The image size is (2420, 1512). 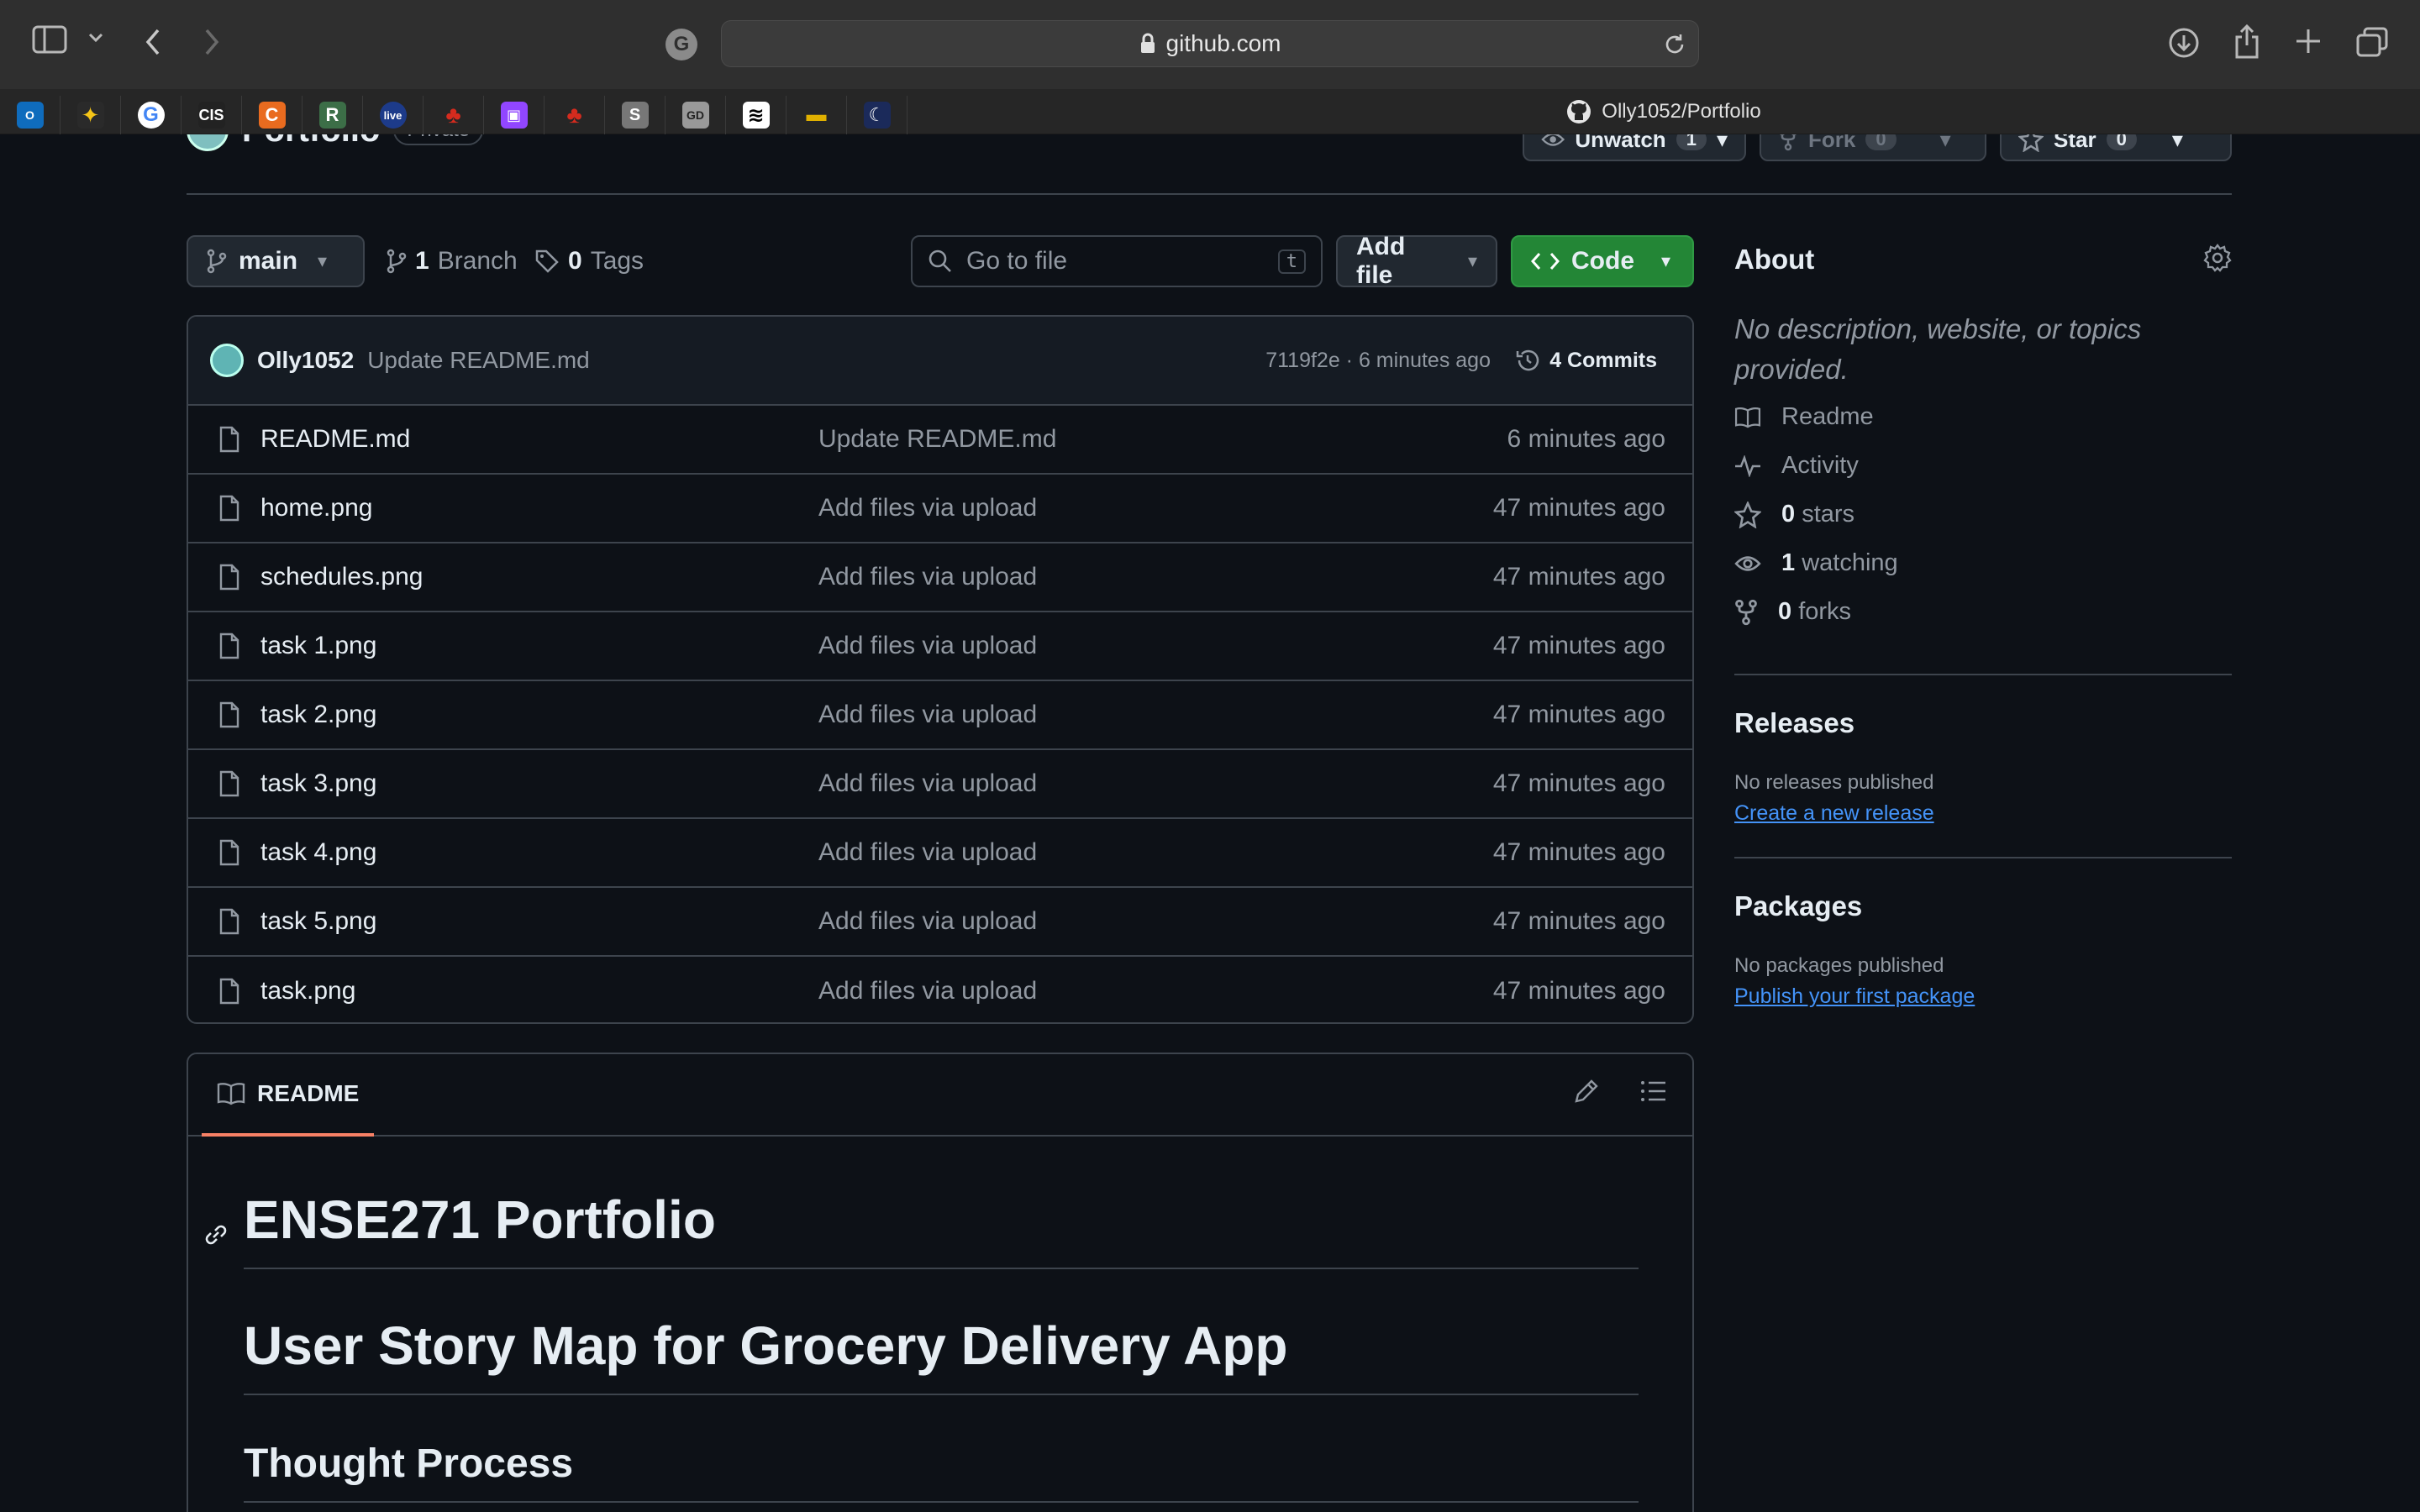 What do you see at coordinates (1855, 996) in the screenshot?
I see `publish-package-link: Publish your first package` at bounding box center [1855, 996].